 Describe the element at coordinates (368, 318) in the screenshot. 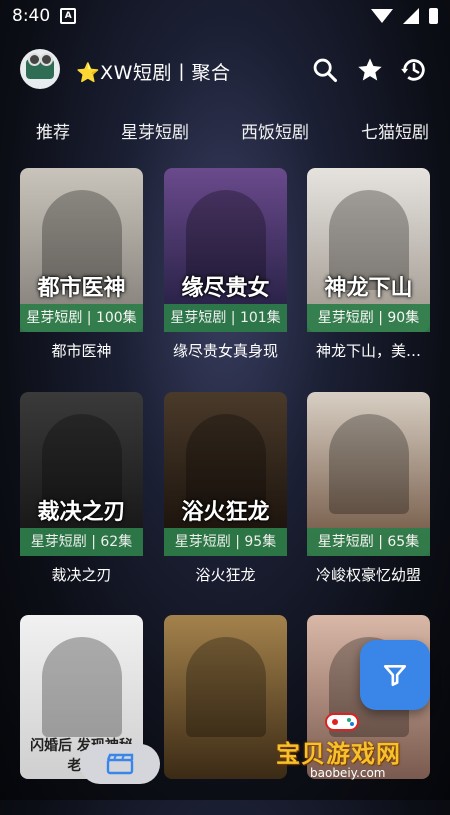

I see `episode-badge: 星芽短剧 | 90集` at that location.